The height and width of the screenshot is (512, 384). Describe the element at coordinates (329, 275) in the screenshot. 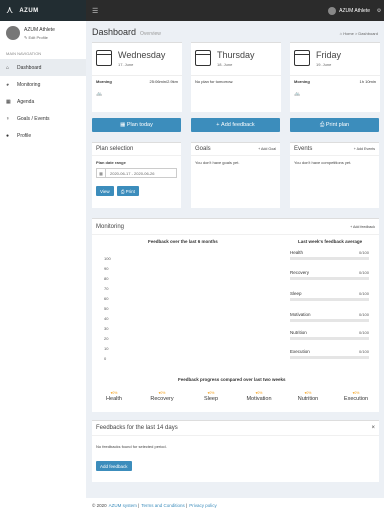

I see `feedback-recovery: Recovery 0/100` at that location.